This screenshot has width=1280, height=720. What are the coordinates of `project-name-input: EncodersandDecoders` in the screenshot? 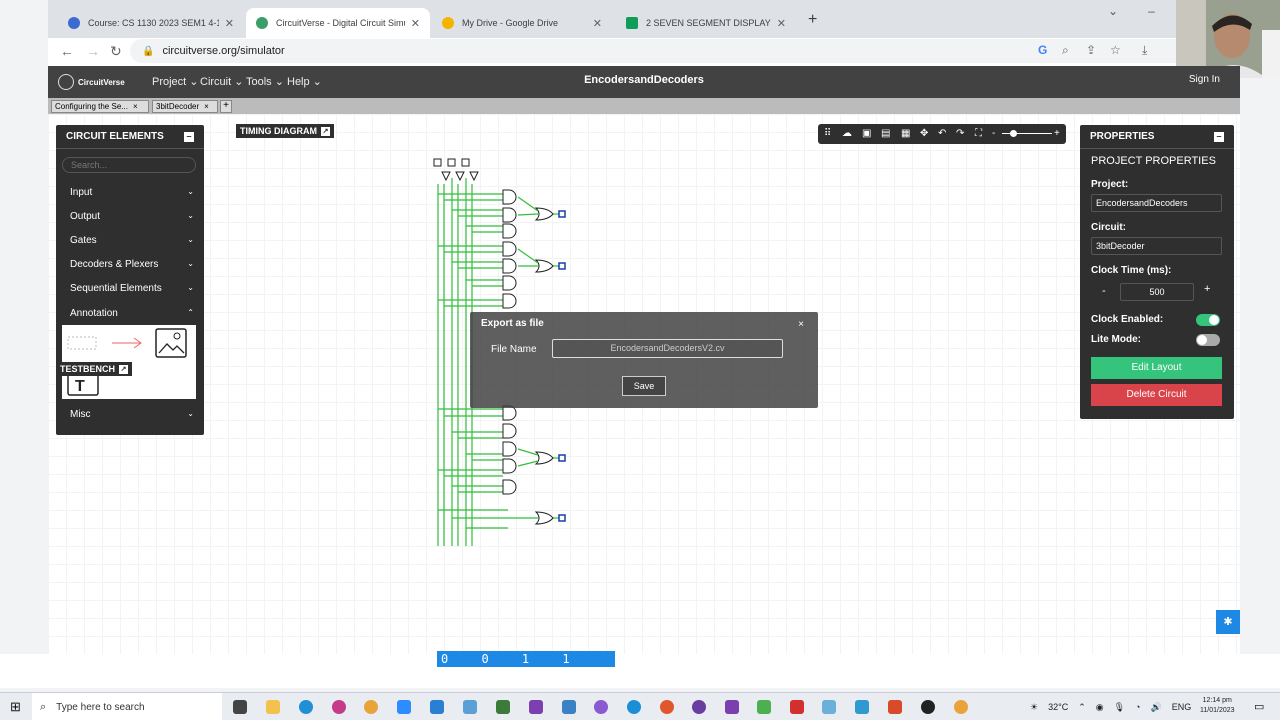 It's located at (1156, 203).